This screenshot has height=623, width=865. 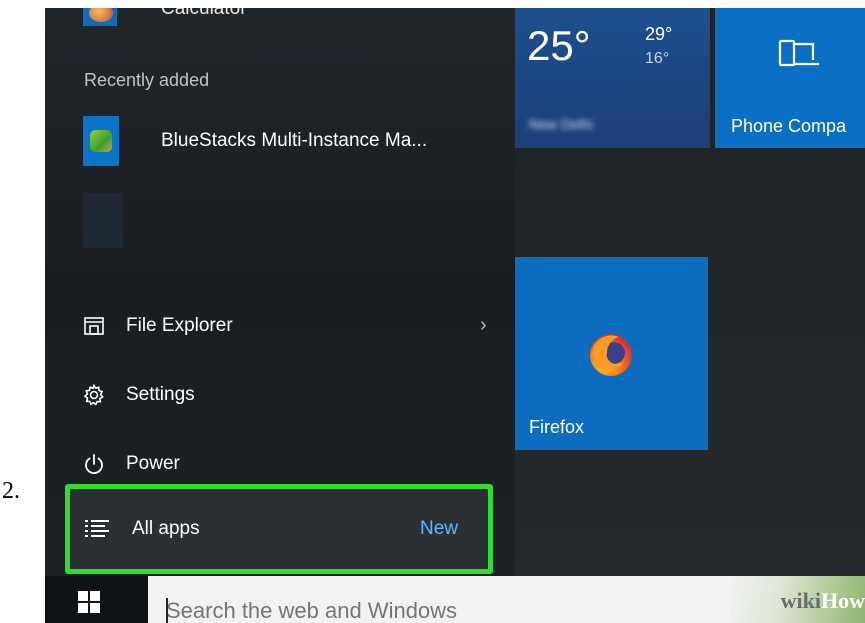 What do you see at coordinates (11, 491) in the screenshot?
I see `step-number: 2.` at bounding box center [11, 491].